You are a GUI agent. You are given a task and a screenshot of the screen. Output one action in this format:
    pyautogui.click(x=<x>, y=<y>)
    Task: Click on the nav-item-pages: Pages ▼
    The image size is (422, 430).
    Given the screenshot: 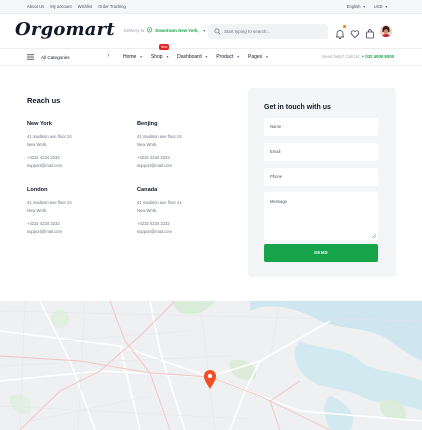 What is the action you would take?
    pyautogui.click(x=258, y=57)
    